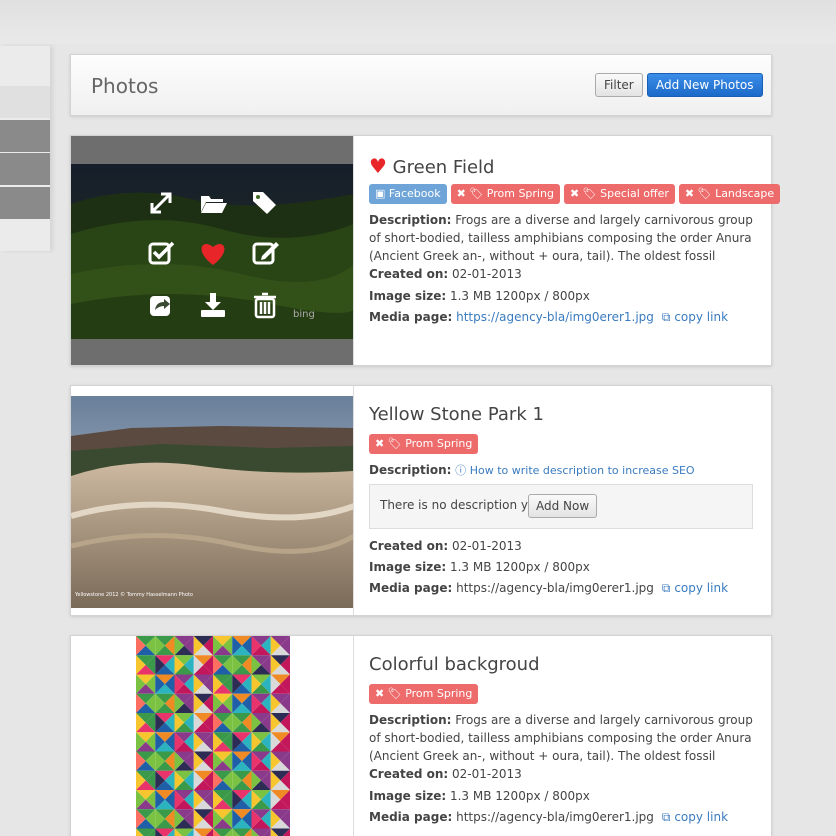  I want to click on top-band, so click(418, 22).